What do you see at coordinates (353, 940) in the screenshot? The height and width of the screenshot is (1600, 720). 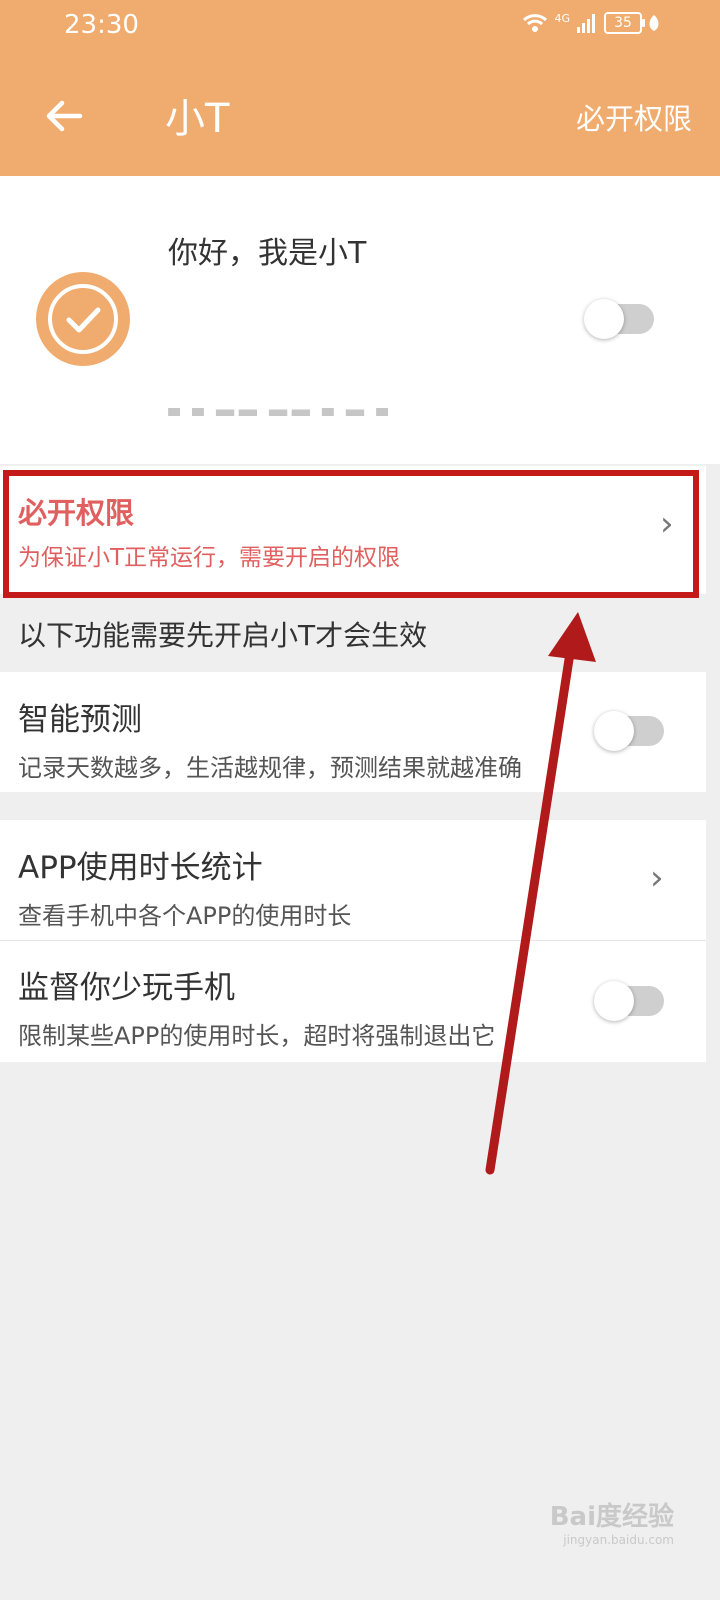 I see `row-divider` at bounding box center [353, 940].